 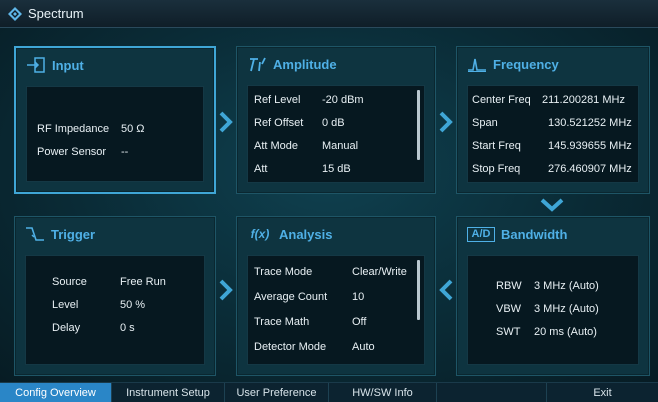 I want to click on span-label: Span, so click(x=485, y=123).